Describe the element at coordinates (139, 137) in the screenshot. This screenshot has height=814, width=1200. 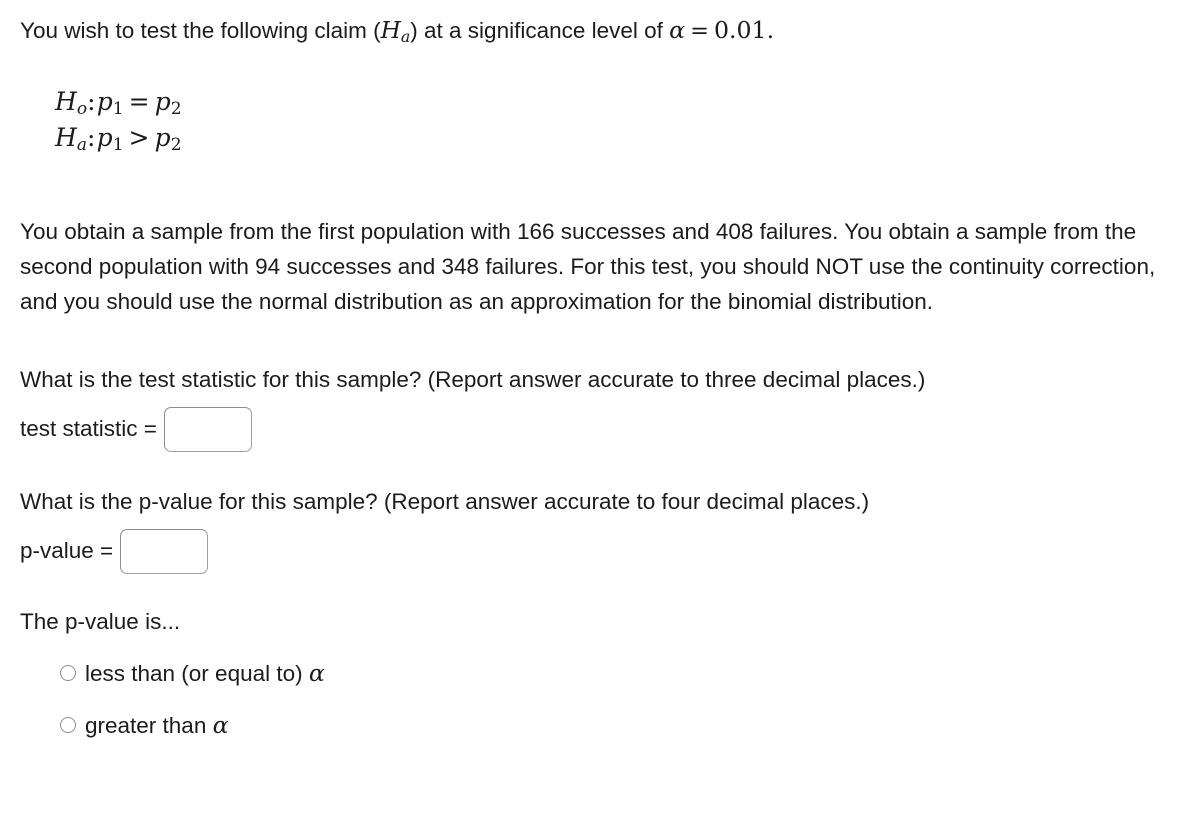
I see `alt-operator: >` at that location.